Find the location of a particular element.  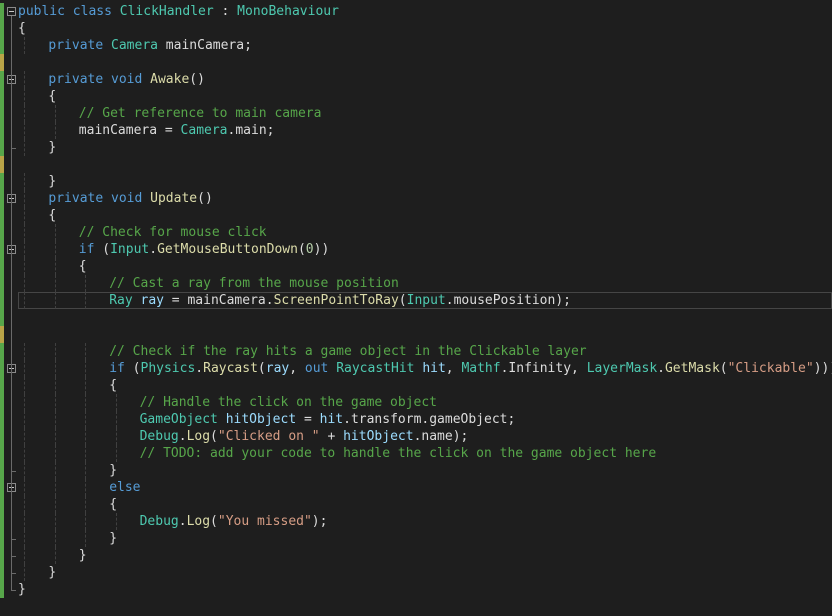

code-token: "Clicked on " is located at coordinates (268, 436).